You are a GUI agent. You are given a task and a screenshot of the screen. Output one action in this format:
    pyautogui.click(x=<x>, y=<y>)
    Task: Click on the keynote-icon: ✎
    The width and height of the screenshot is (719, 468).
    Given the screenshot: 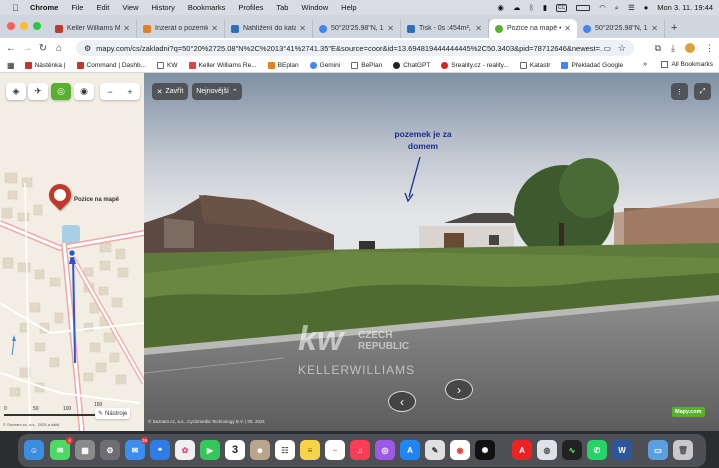 What is the action you would take?
    pyautogui.click(x=435, y=450)
    